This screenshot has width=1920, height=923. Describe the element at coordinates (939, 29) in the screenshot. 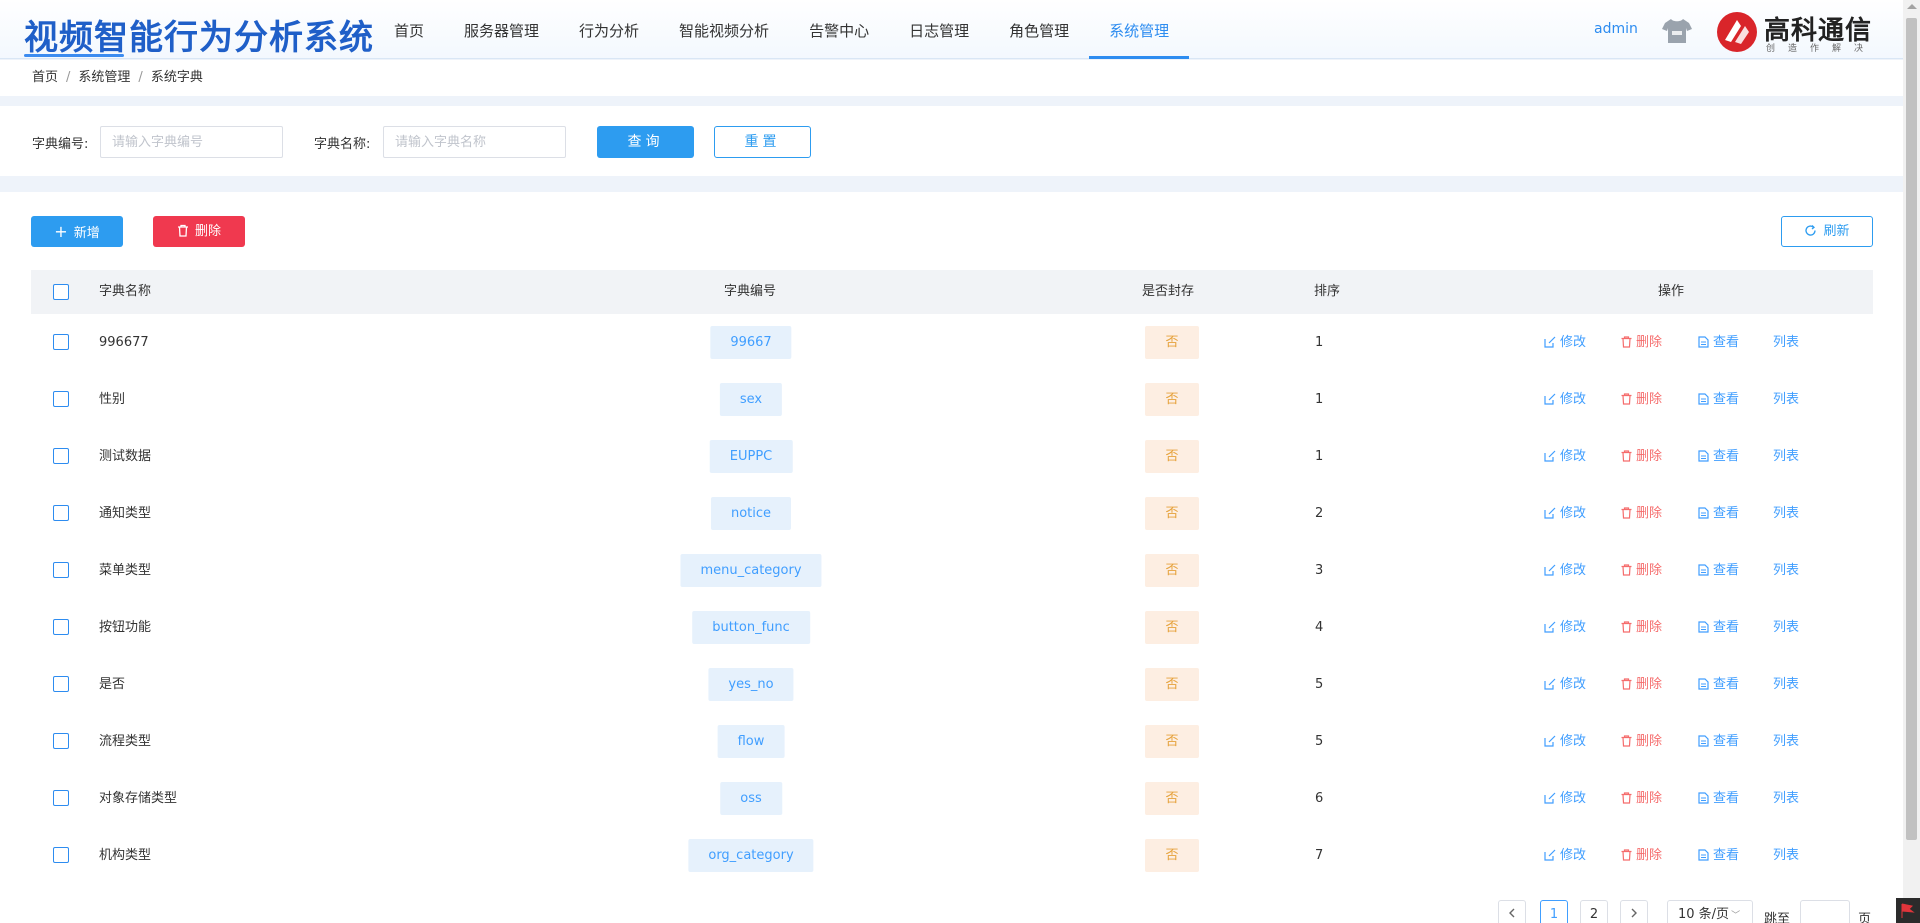

I see `nav-item-5: 日志管理` at that location.